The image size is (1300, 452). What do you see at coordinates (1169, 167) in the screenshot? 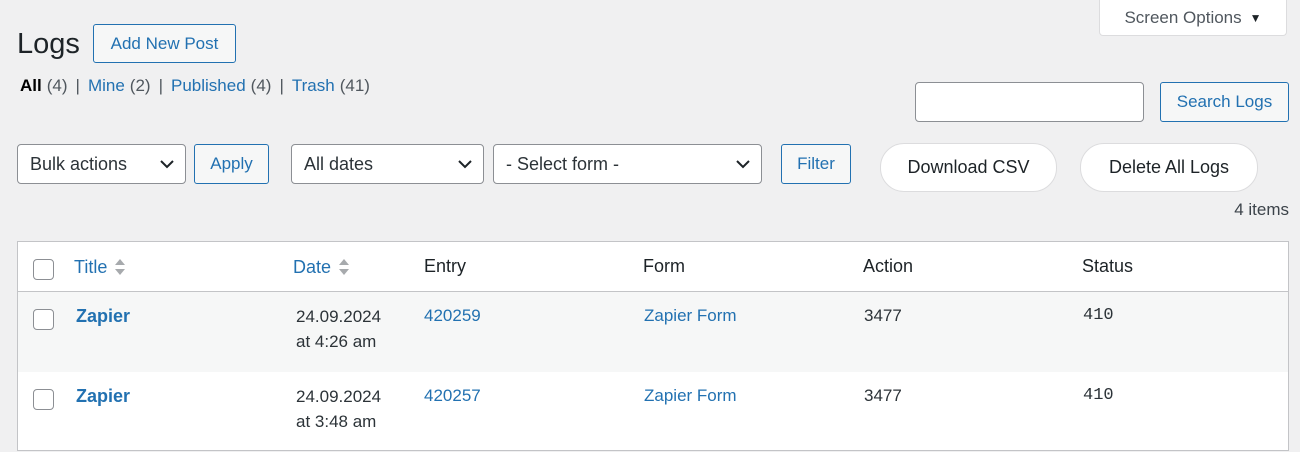
I see `delete-all-logs-button: Delete All Logs` at bounding box center [1169, 167].